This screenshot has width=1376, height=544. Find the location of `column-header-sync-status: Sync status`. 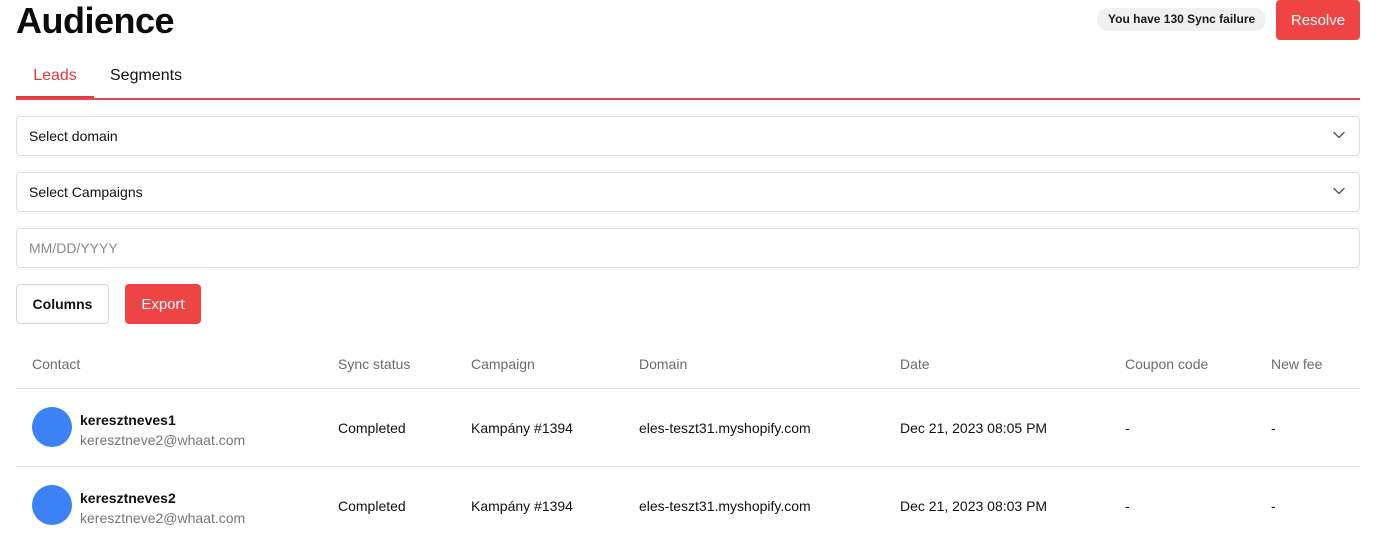

column-header-sync-status: Sync status is located at coordinates (374, 364).